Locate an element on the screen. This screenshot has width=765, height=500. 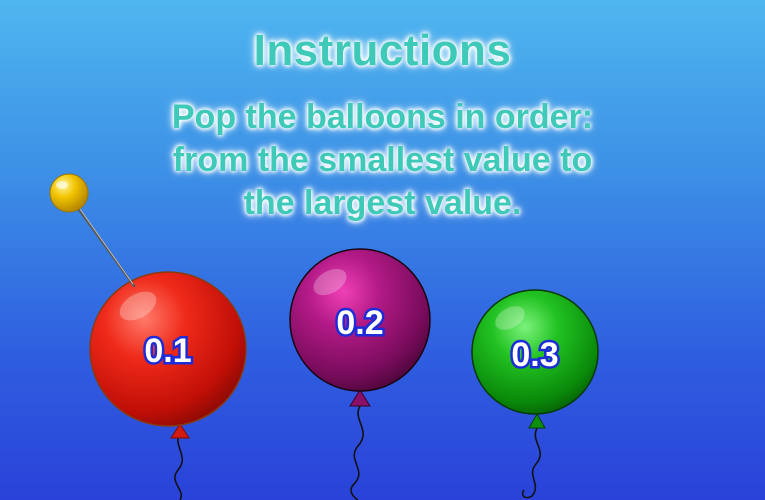
pin-head-shine is located at coordinates (62, 185).